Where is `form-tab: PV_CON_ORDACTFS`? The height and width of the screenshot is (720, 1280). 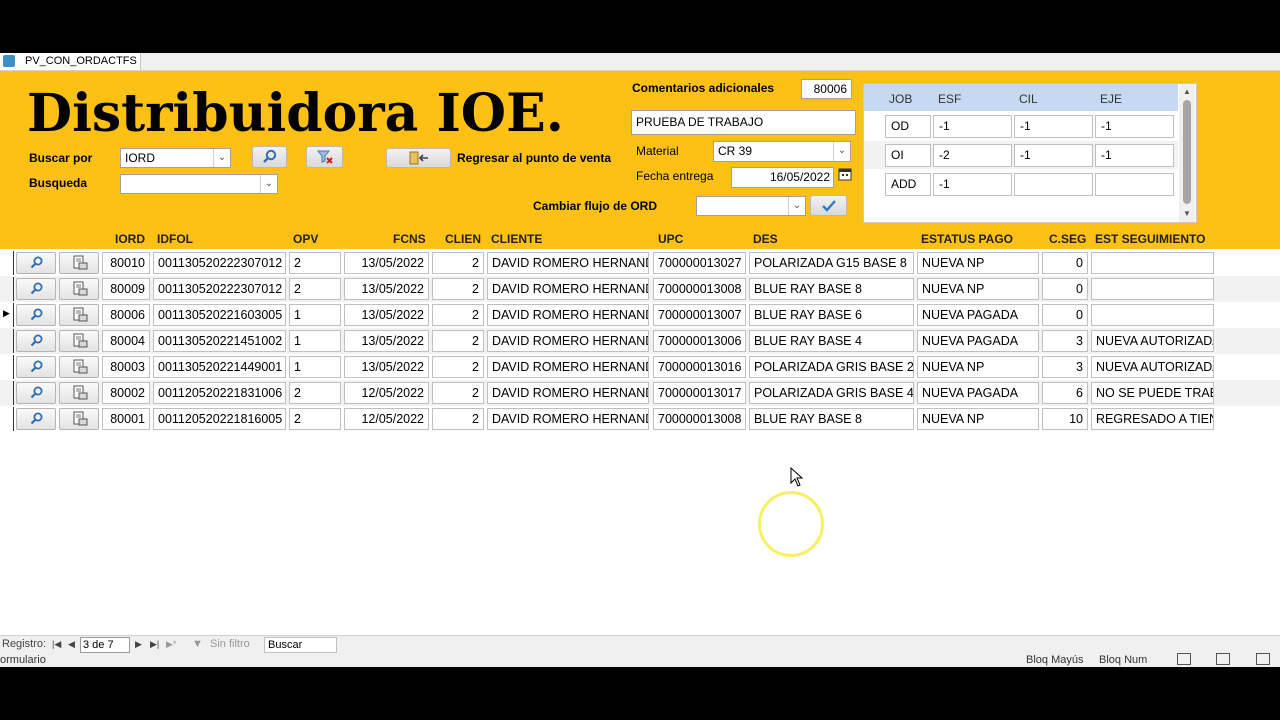
form-tab: PV_CON_ORDACTFS is located at coordinates (70, 61).